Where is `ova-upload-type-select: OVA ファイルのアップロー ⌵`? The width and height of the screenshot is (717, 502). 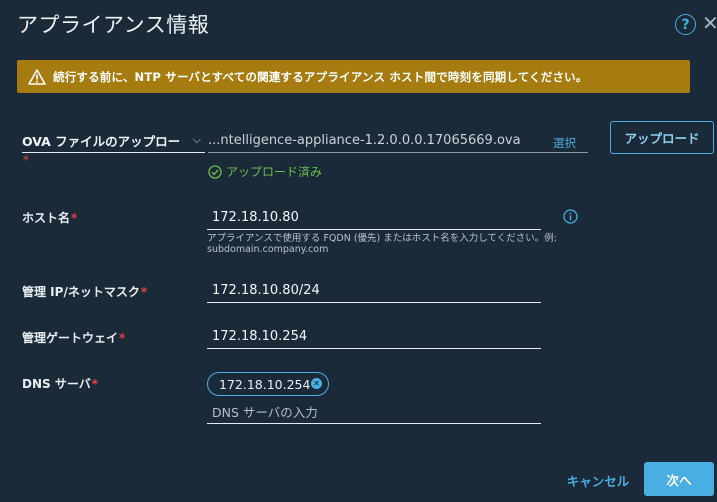 ova-upload-type-select: OVA ファイルのアップロー ⌵ is located at coordinates (113, 141).